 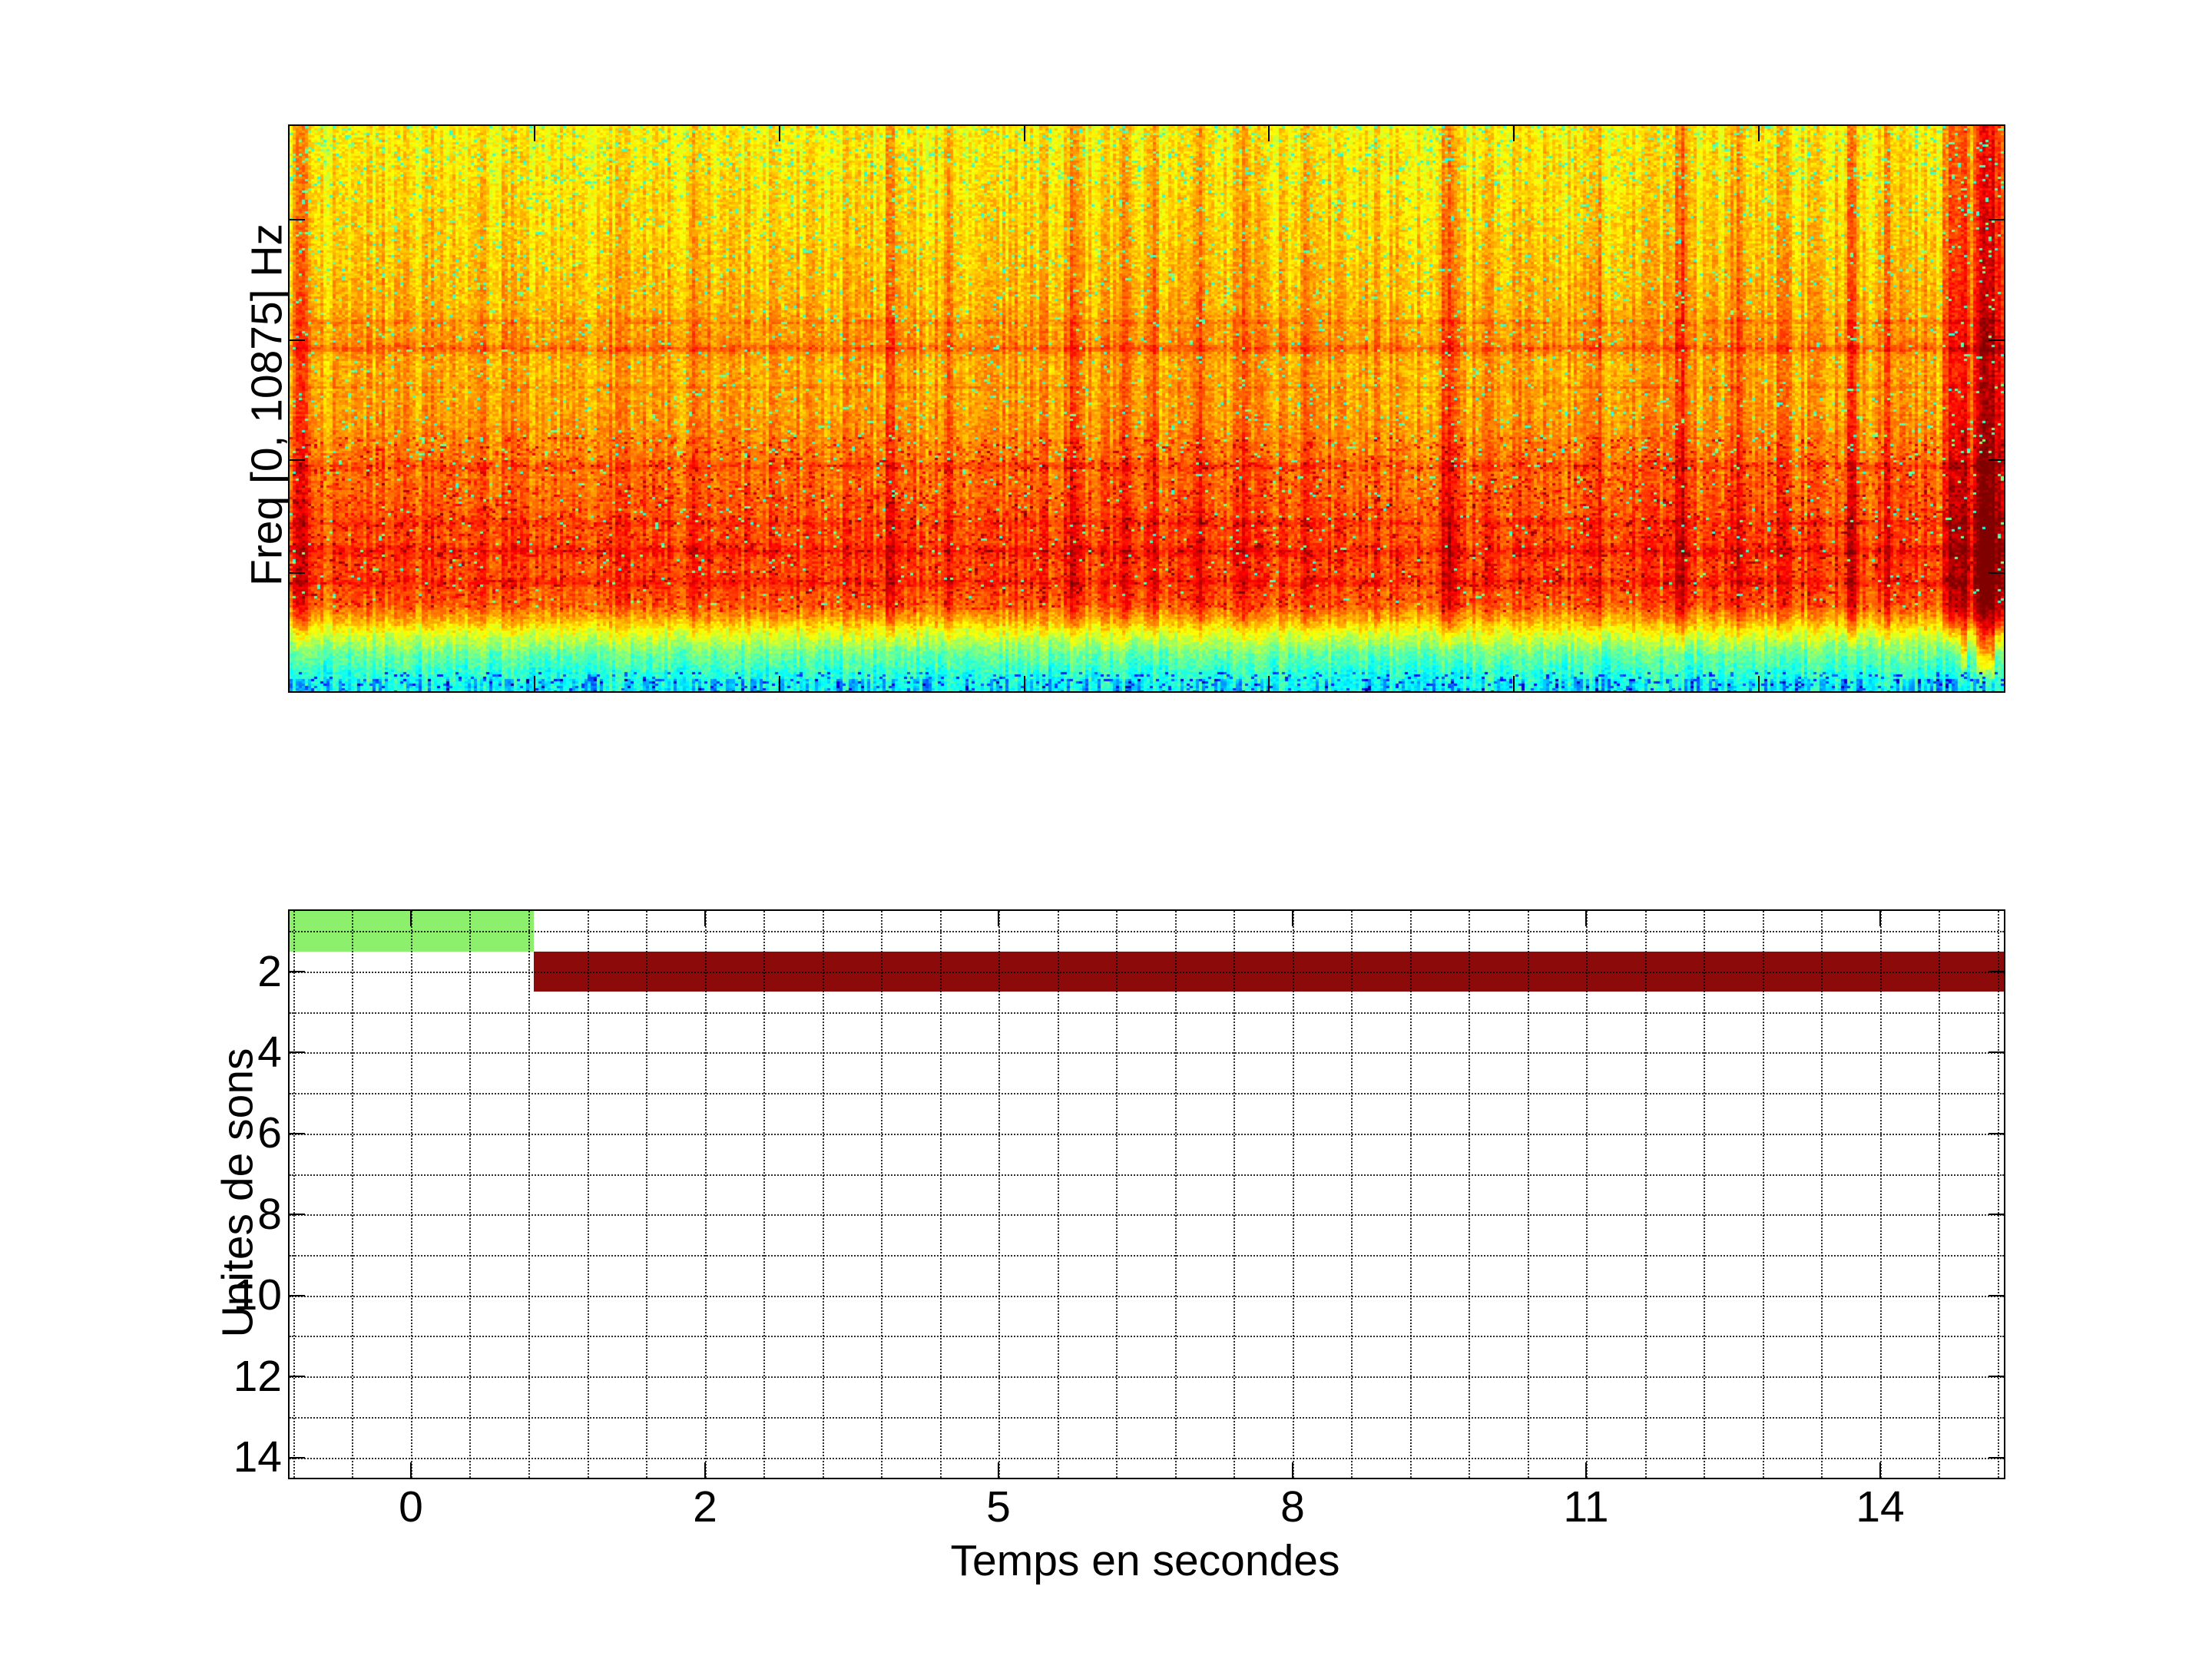 What do you see at coordinates (1145, 1560) in the screenshot?
I see `units-x-axis-label: Temps en secondes` at bounding box center [1145, 1560].